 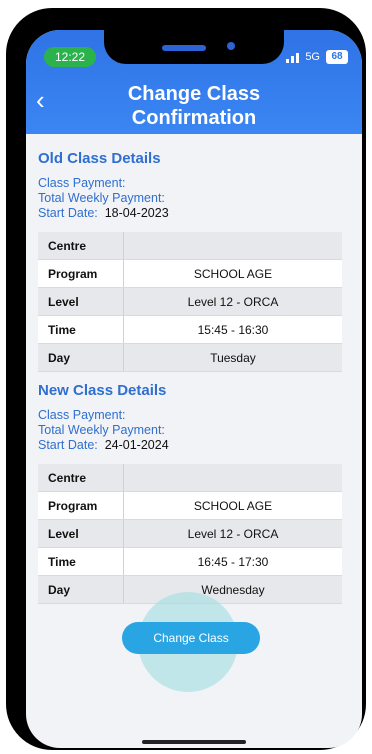 What do you see at coordinates (70, 57) in the screenshot?
I see `status-time: 12:22` at bounding box center [70, 57].